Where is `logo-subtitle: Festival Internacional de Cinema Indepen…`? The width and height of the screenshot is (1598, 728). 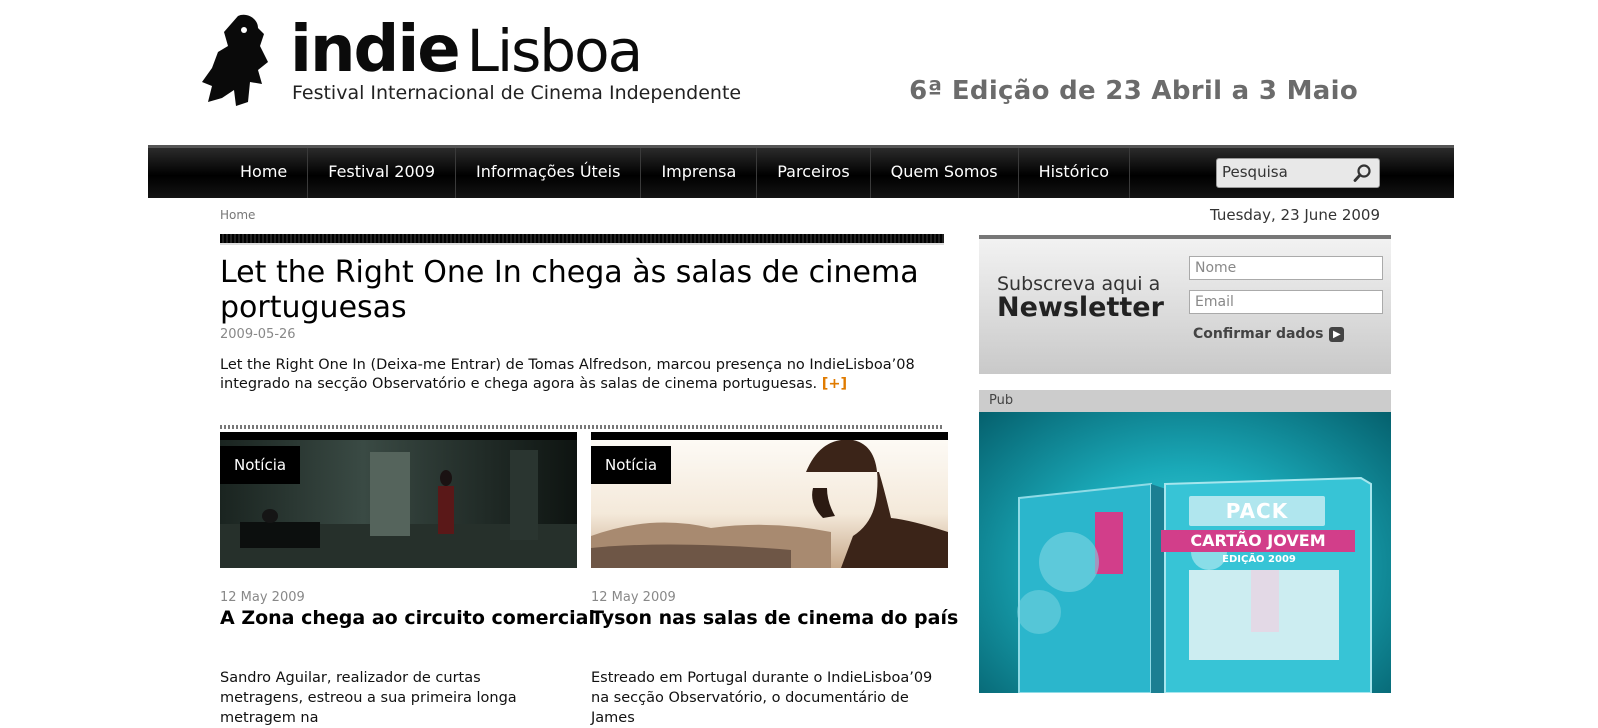 logo-subtitle: Festival Internacional de Cinema Indepen… is located at coordinates (517, 93).